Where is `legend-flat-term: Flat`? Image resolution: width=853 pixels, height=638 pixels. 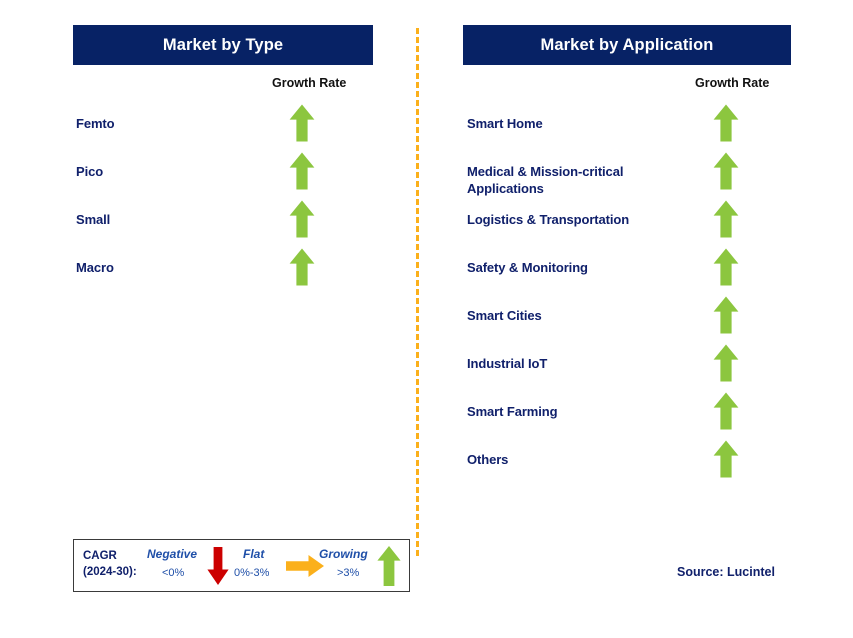
legend-flat-term: Flat is located at coordinates (254, 554).